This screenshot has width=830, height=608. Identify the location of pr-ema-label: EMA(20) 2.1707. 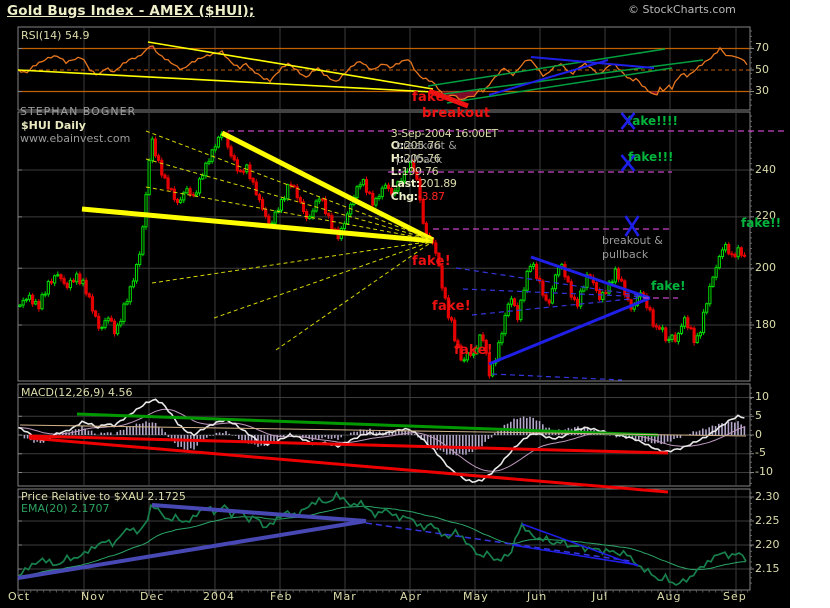
(65, 508).